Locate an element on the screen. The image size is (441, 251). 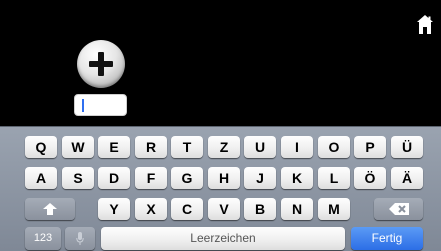
key-d: D is located at coordinates (114, 178).